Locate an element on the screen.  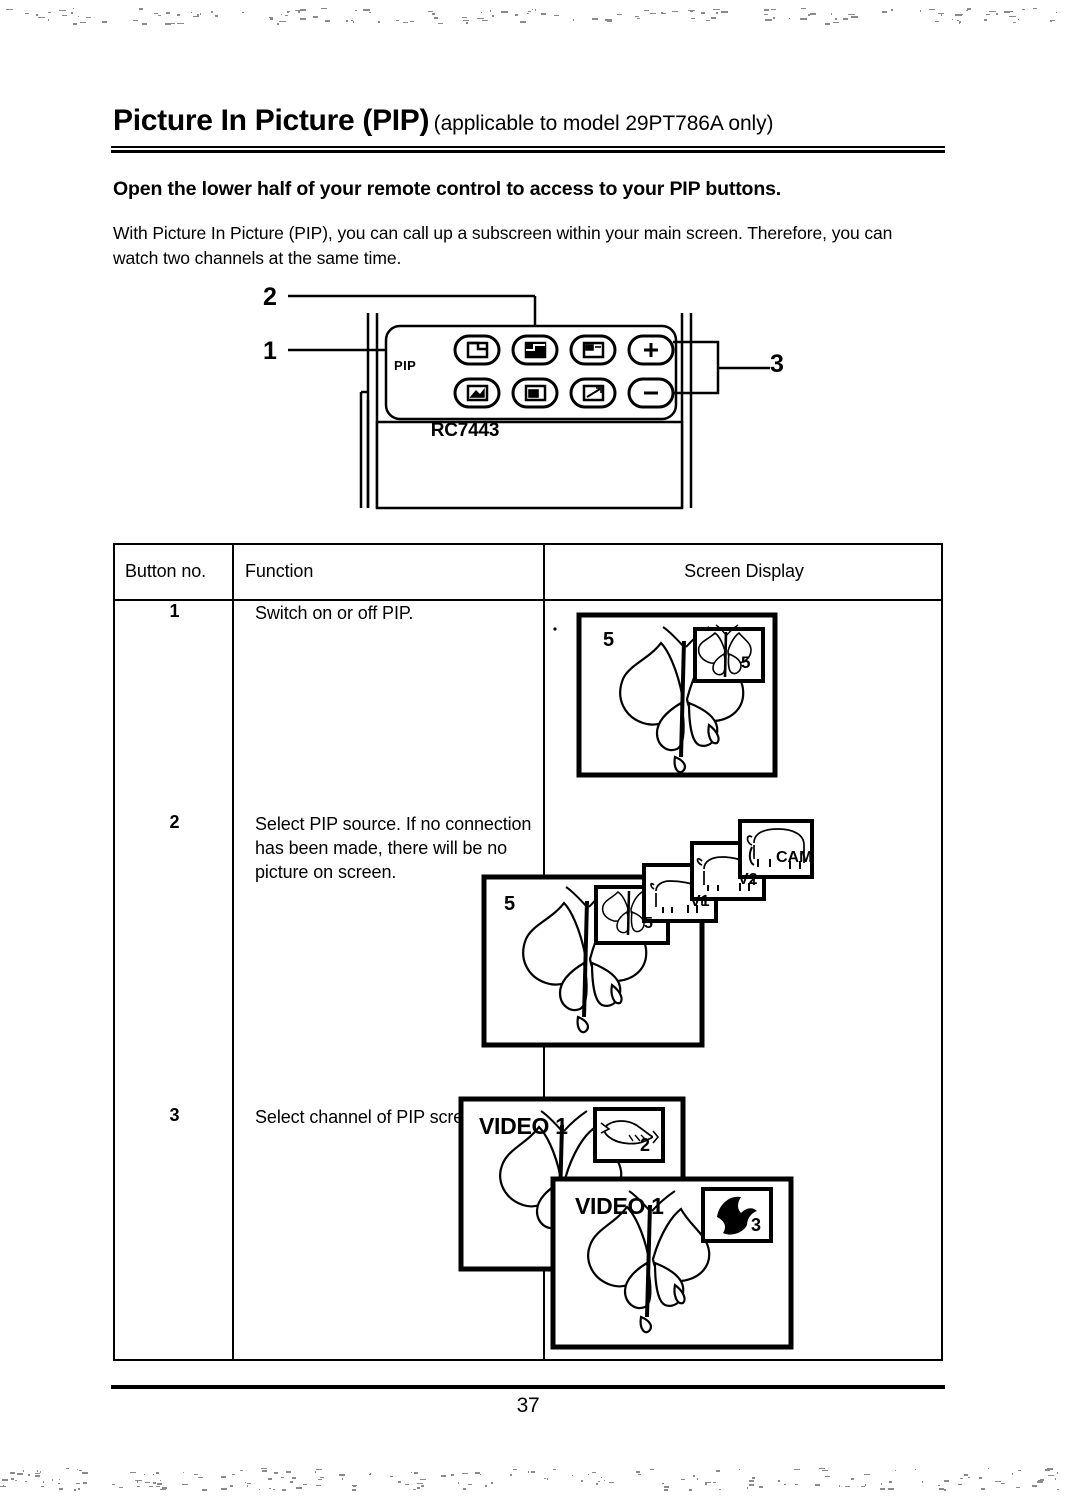
table-header-function: Function is located at coordinates (279, 571).